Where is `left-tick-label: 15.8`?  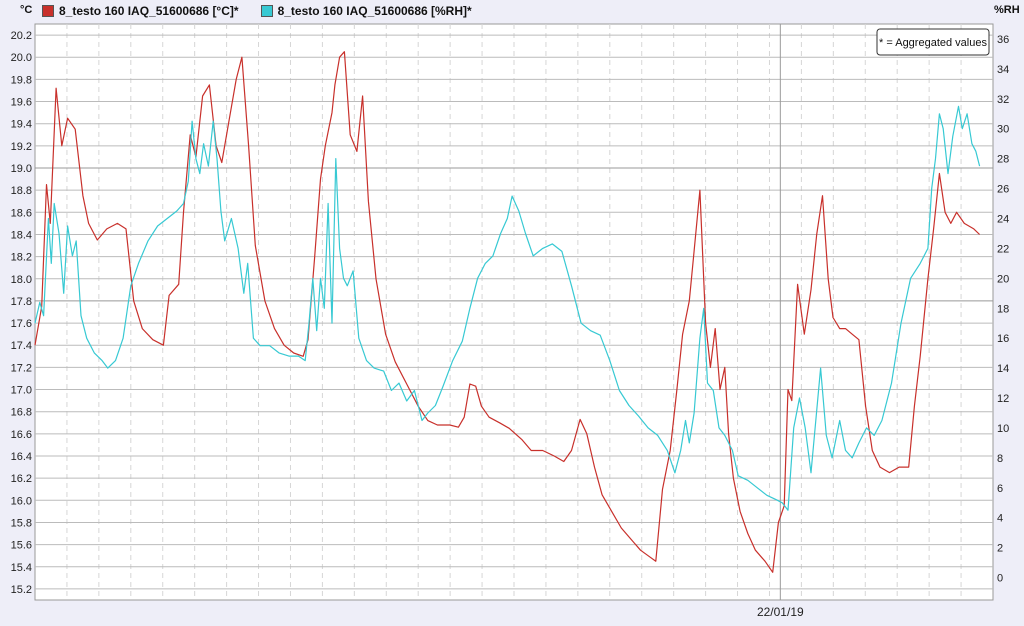
left-tick-label: 15.8 is located at coordinates (21, 523).